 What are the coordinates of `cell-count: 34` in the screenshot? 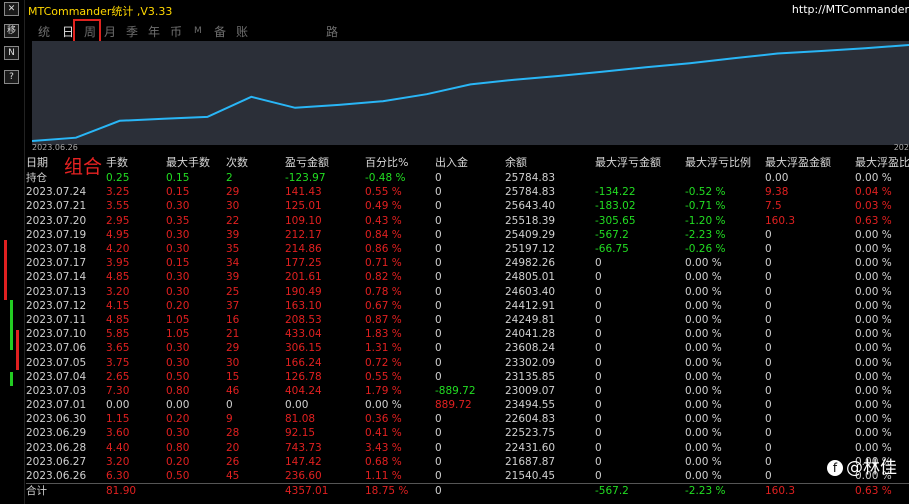 It's located at (233, 263).